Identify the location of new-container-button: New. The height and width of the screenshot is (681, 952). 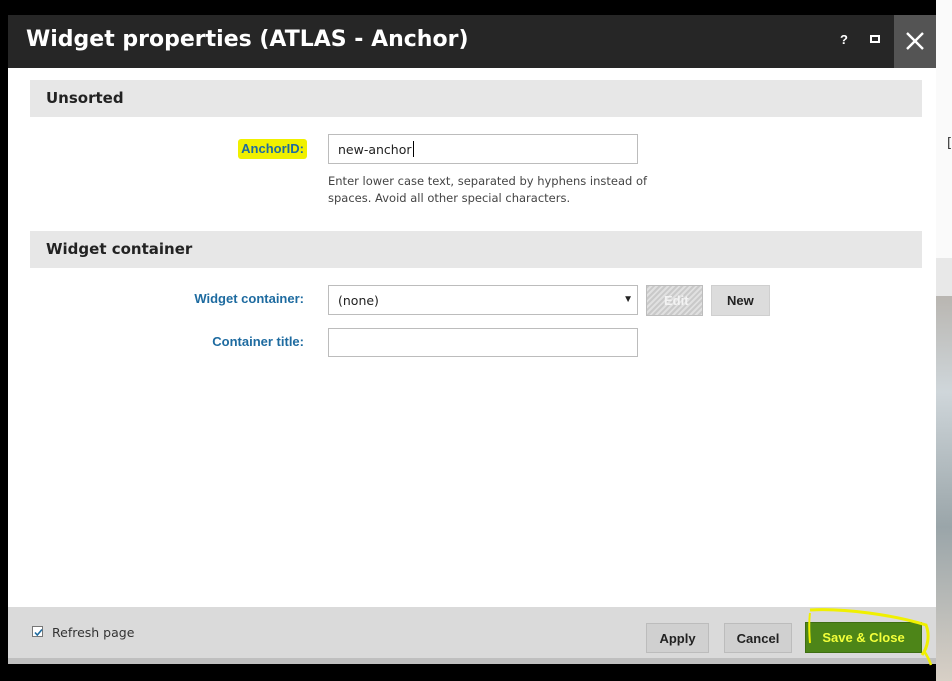
(740, 300).